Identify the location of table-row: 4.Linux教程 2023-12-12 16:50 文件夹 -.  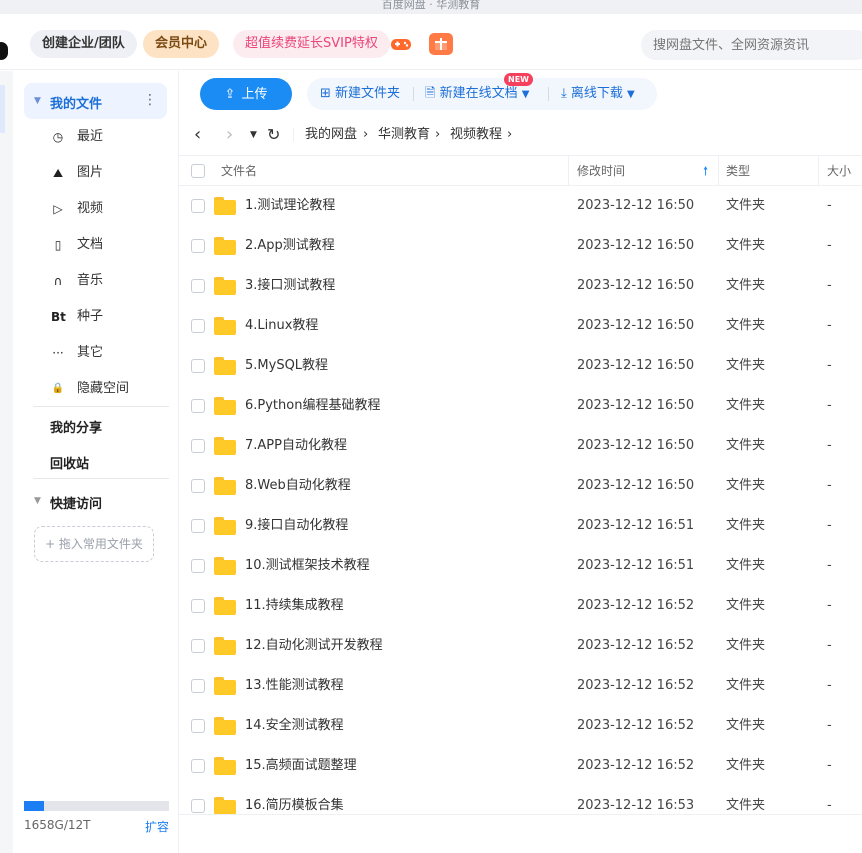
(520, 326).